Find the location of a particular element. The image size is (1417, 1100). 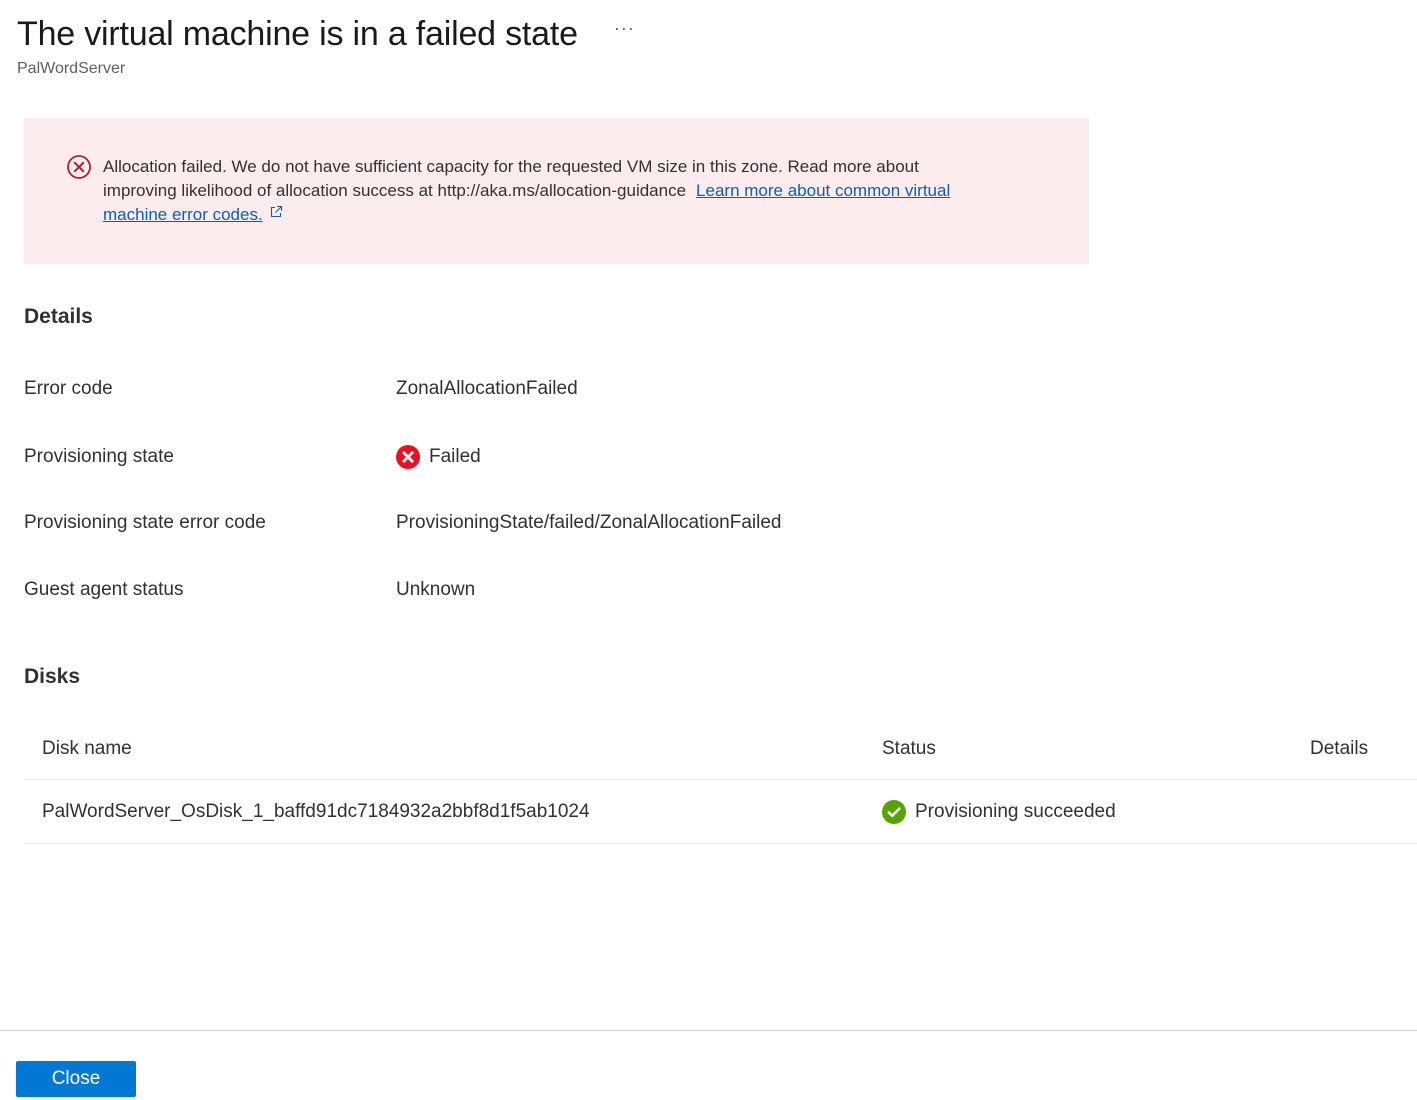

learn-more-link-continued: machine error codes. is located at coordinates (183, 214).